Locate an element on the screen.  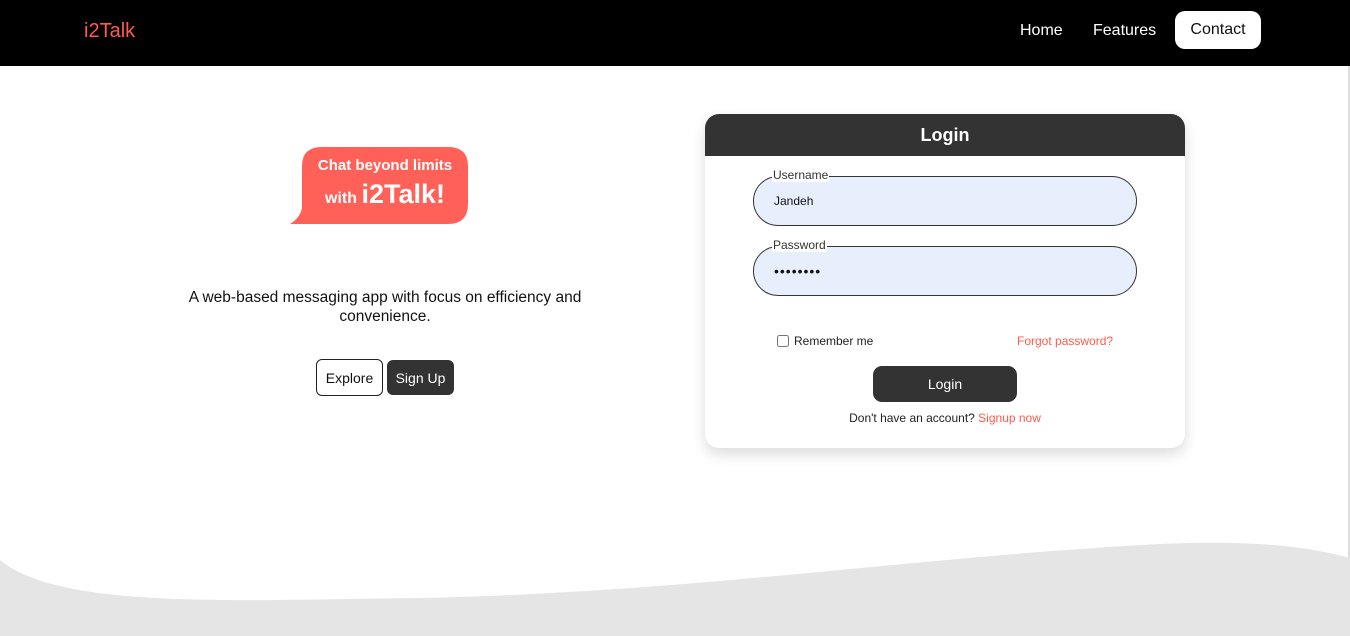
remember-me: Remember me is located at coordinates (825, 341).